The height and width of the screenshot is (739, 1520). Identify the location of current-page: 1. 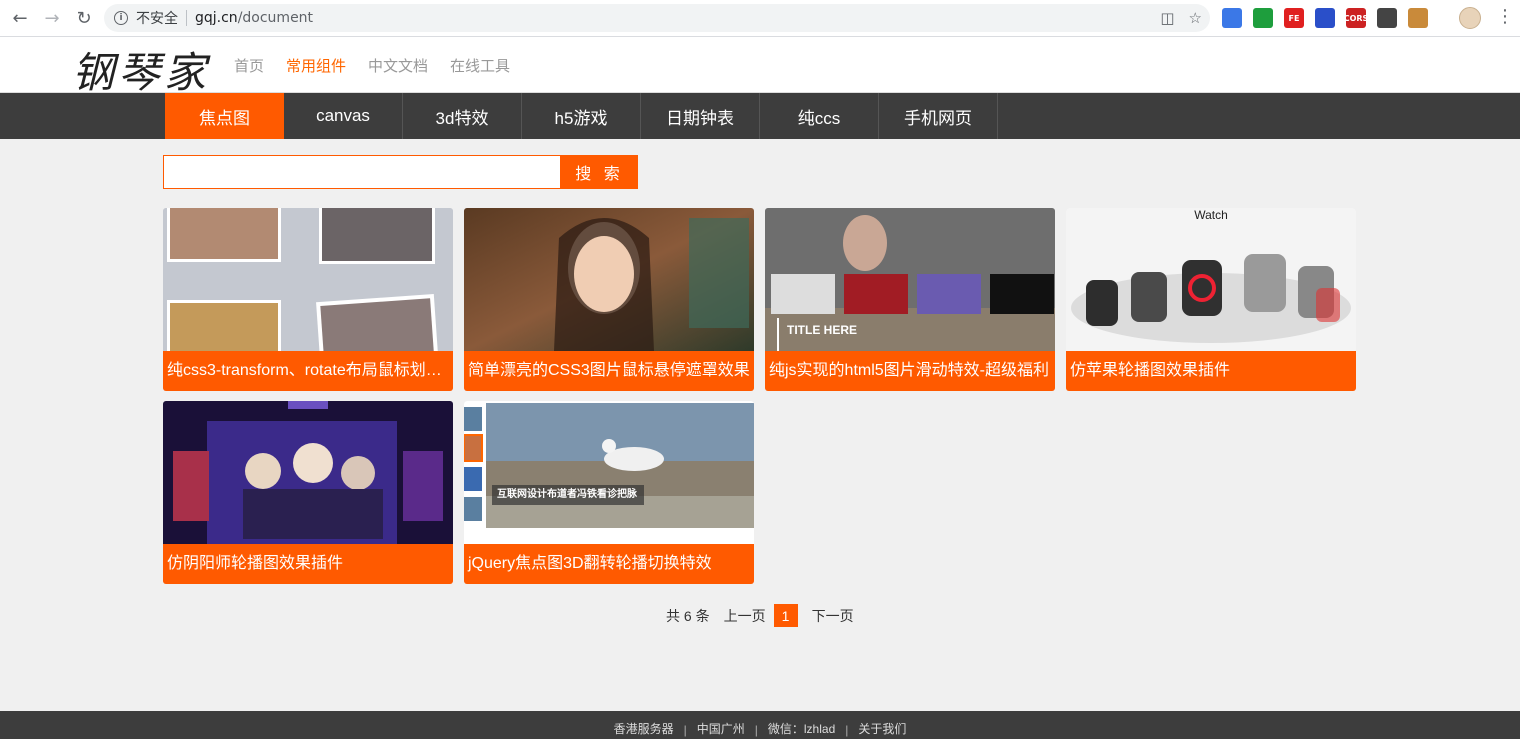
(785, 615).